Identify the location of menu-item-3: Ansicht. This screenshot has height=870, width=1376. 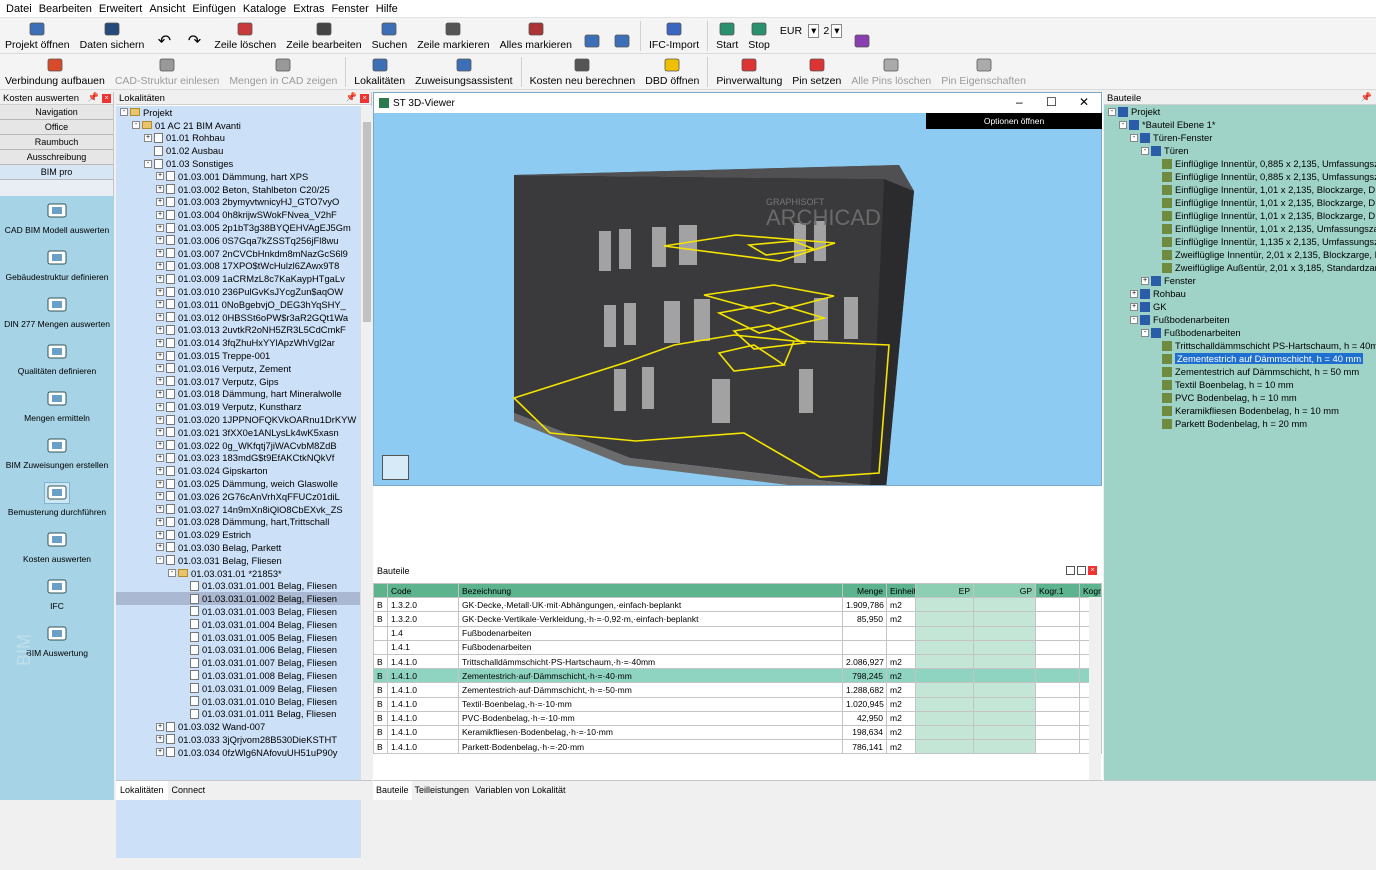
(167, 9).